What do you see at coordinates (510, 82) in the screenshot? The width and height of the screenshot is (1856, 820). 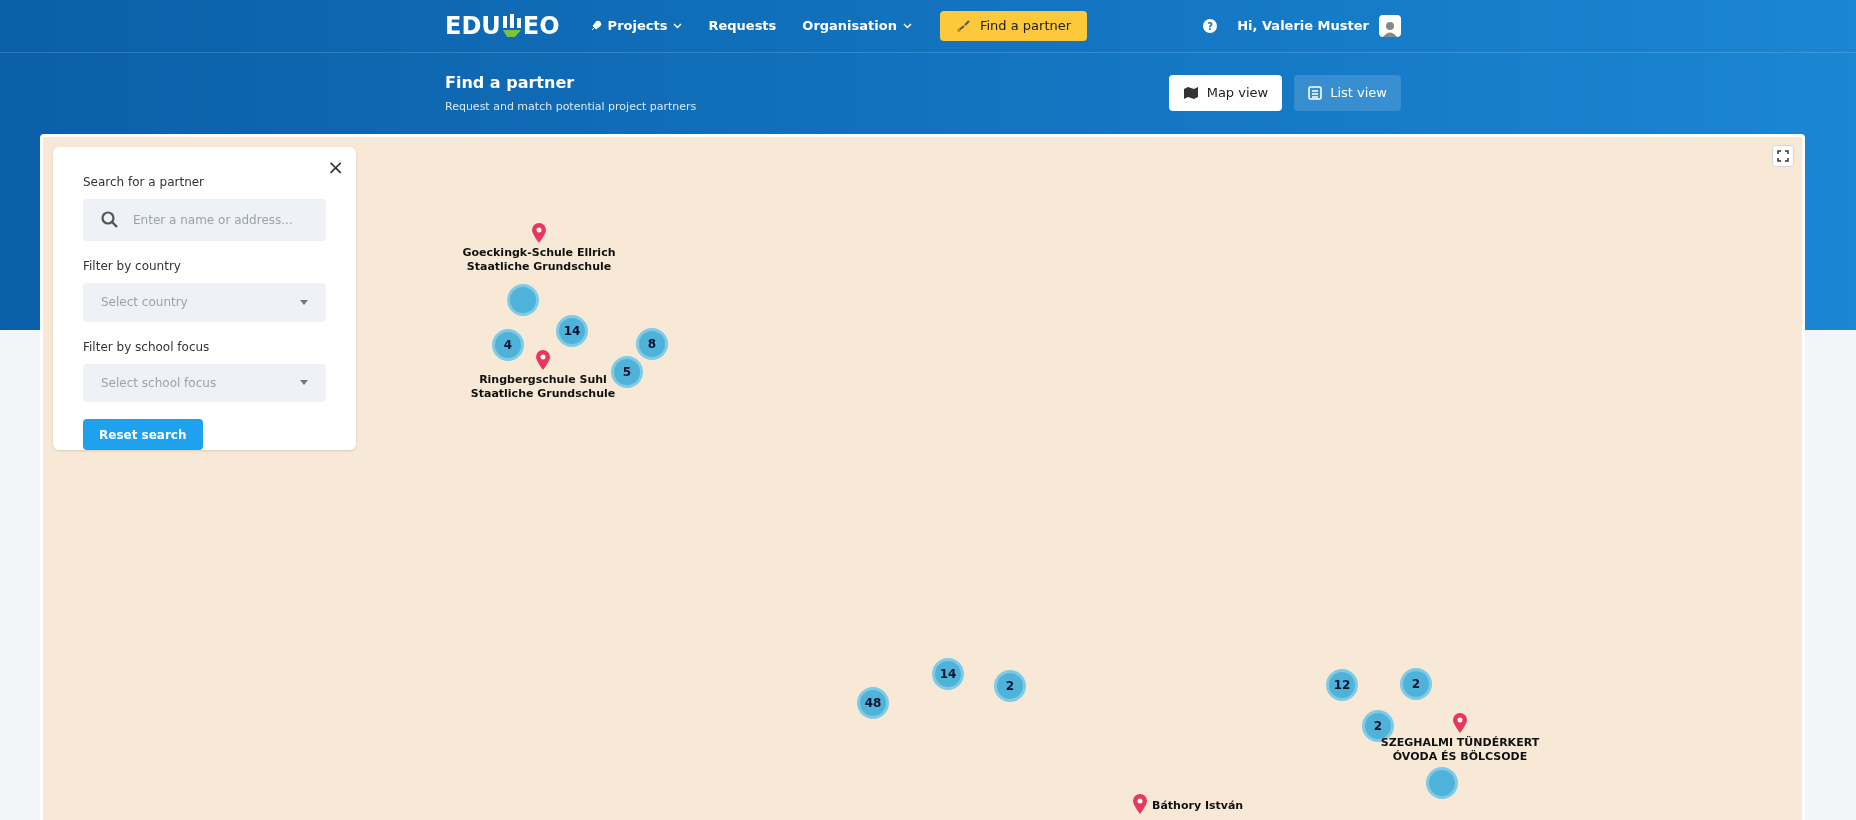 I see `page-title: Find a partner` at bounding box center [510, 82].